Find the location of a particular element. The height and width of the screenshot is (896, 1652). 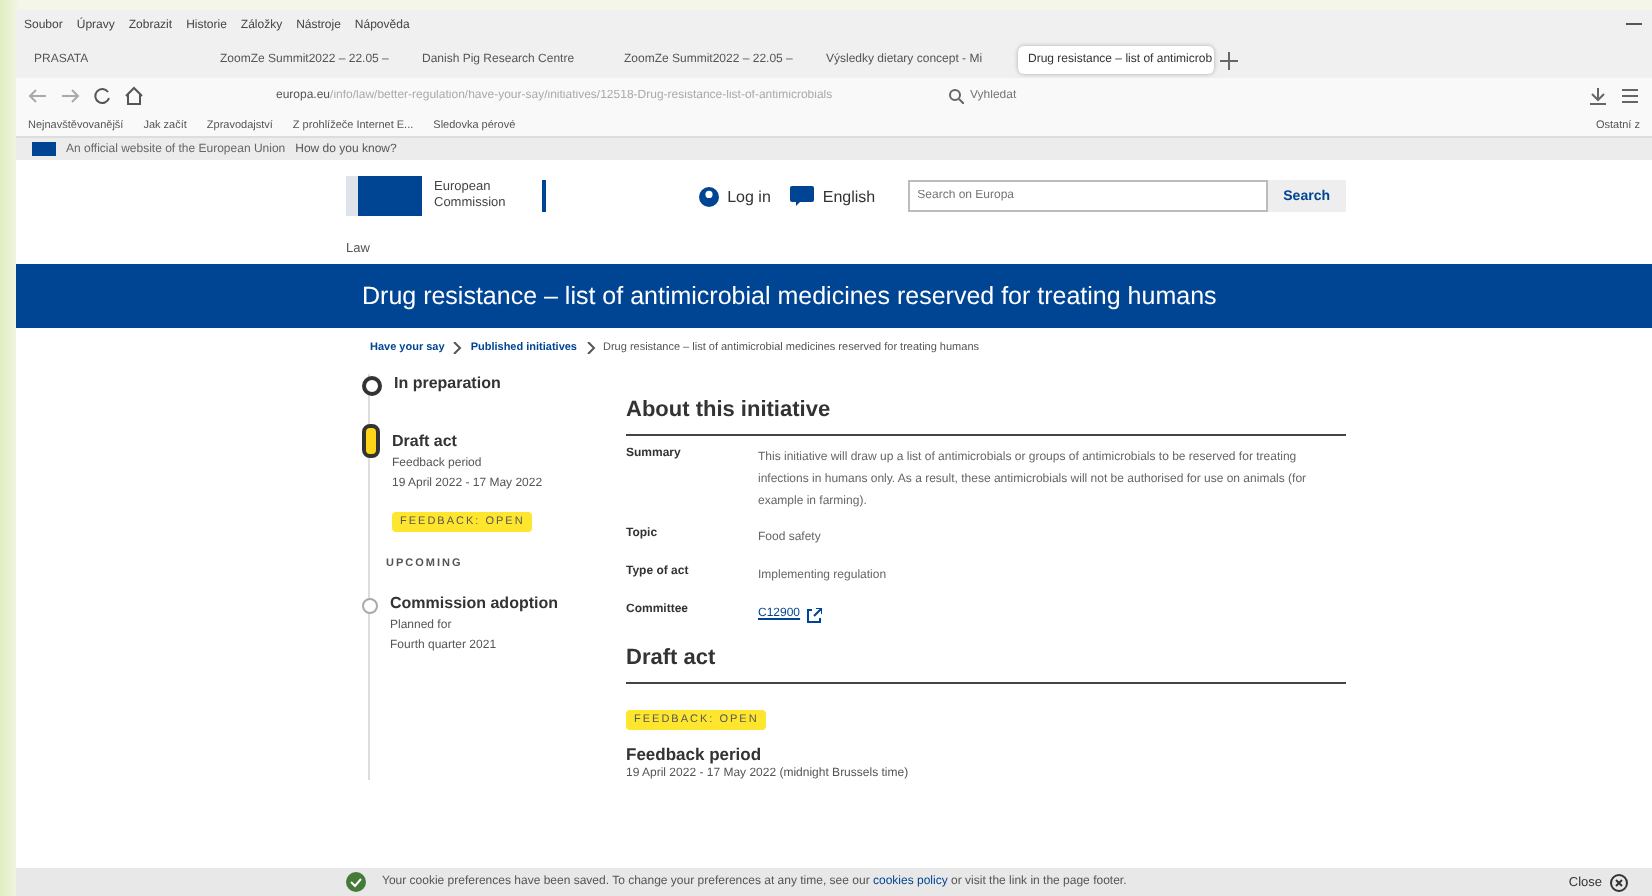

check-icon is located at coordinates (356, 882).